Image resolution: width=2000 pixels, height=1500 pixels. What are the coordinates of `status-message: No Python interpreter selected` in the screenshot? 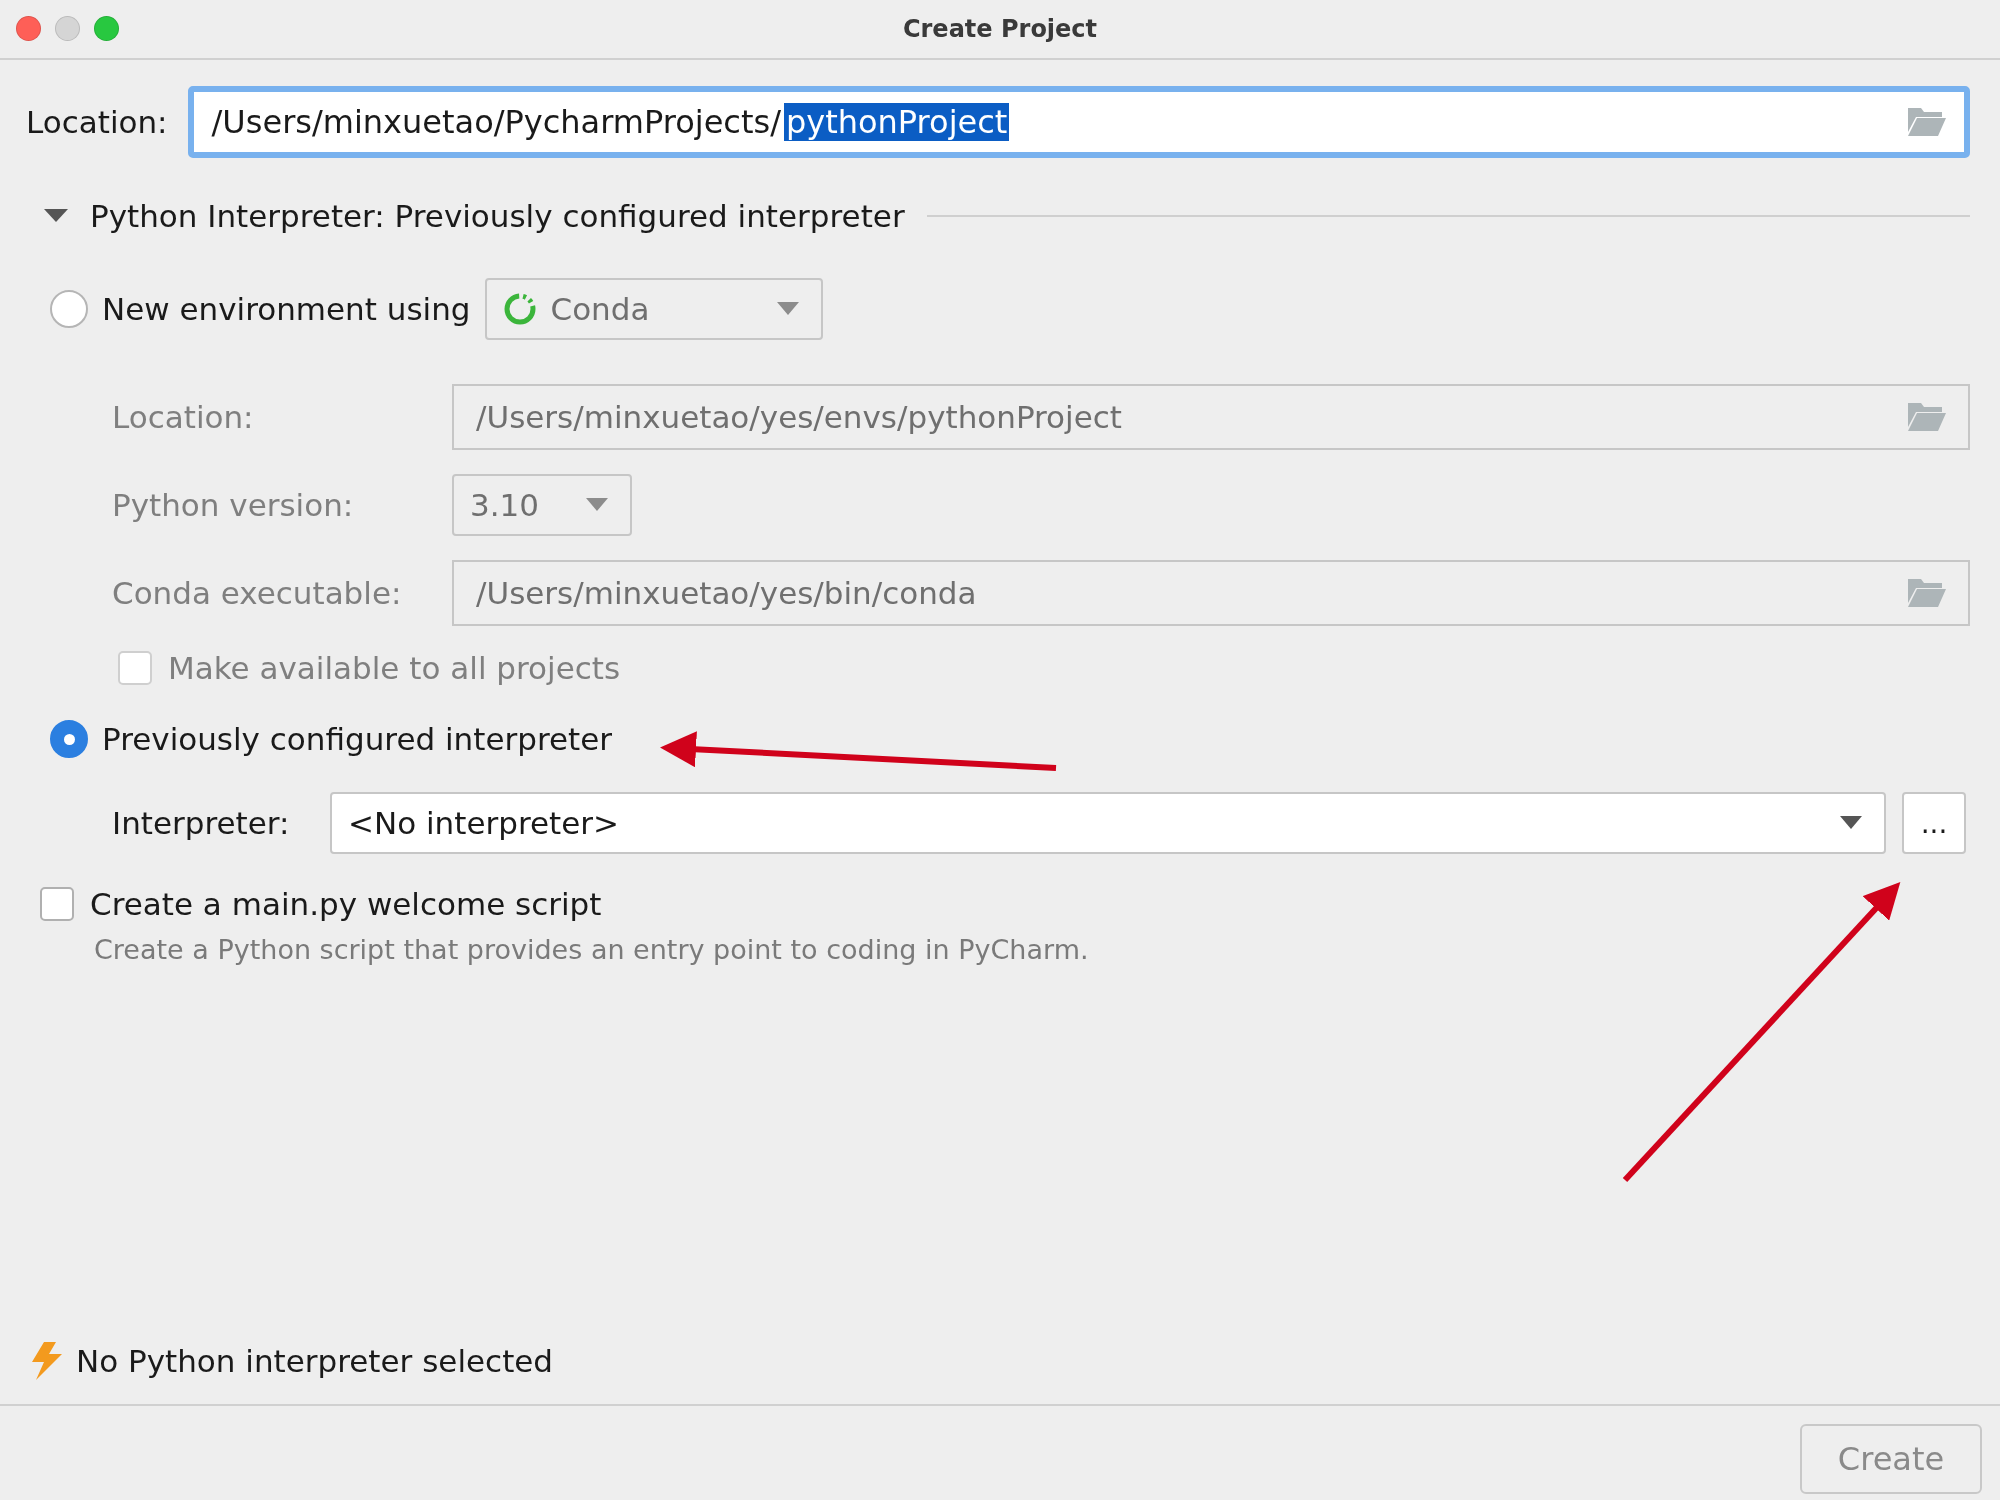 It's located at (315, 1361).